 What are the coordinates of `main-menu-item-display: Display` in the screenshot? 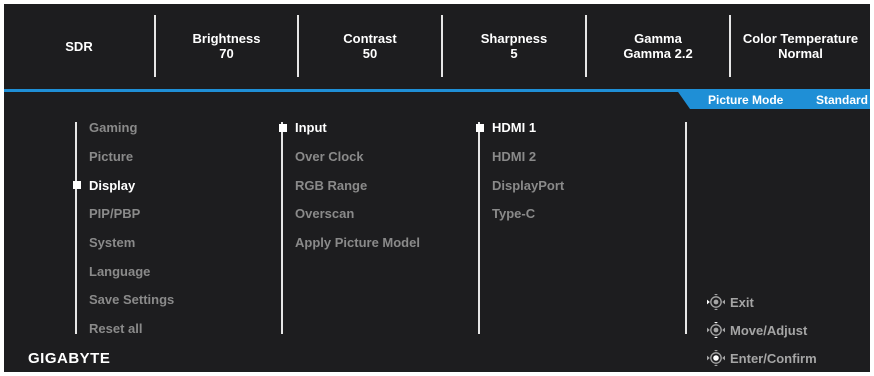 It's located at (112, 186).